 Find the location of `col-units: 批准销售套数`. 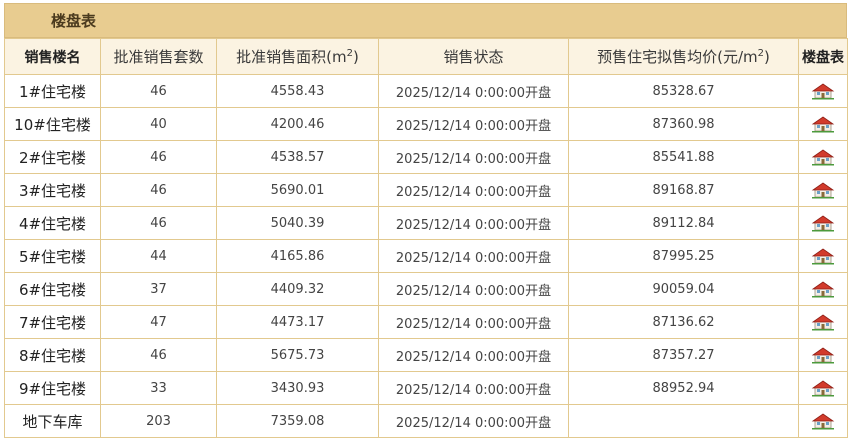

col-units: 批准销售套数 is located at coordinates (158, 56).